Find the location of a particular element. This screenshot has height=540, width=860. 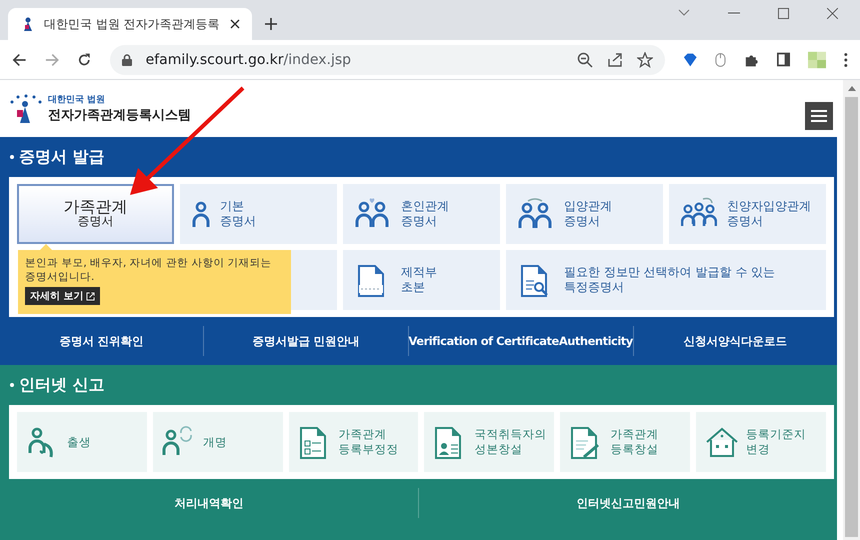

mouse-icon is located at coordinates (720, 60).